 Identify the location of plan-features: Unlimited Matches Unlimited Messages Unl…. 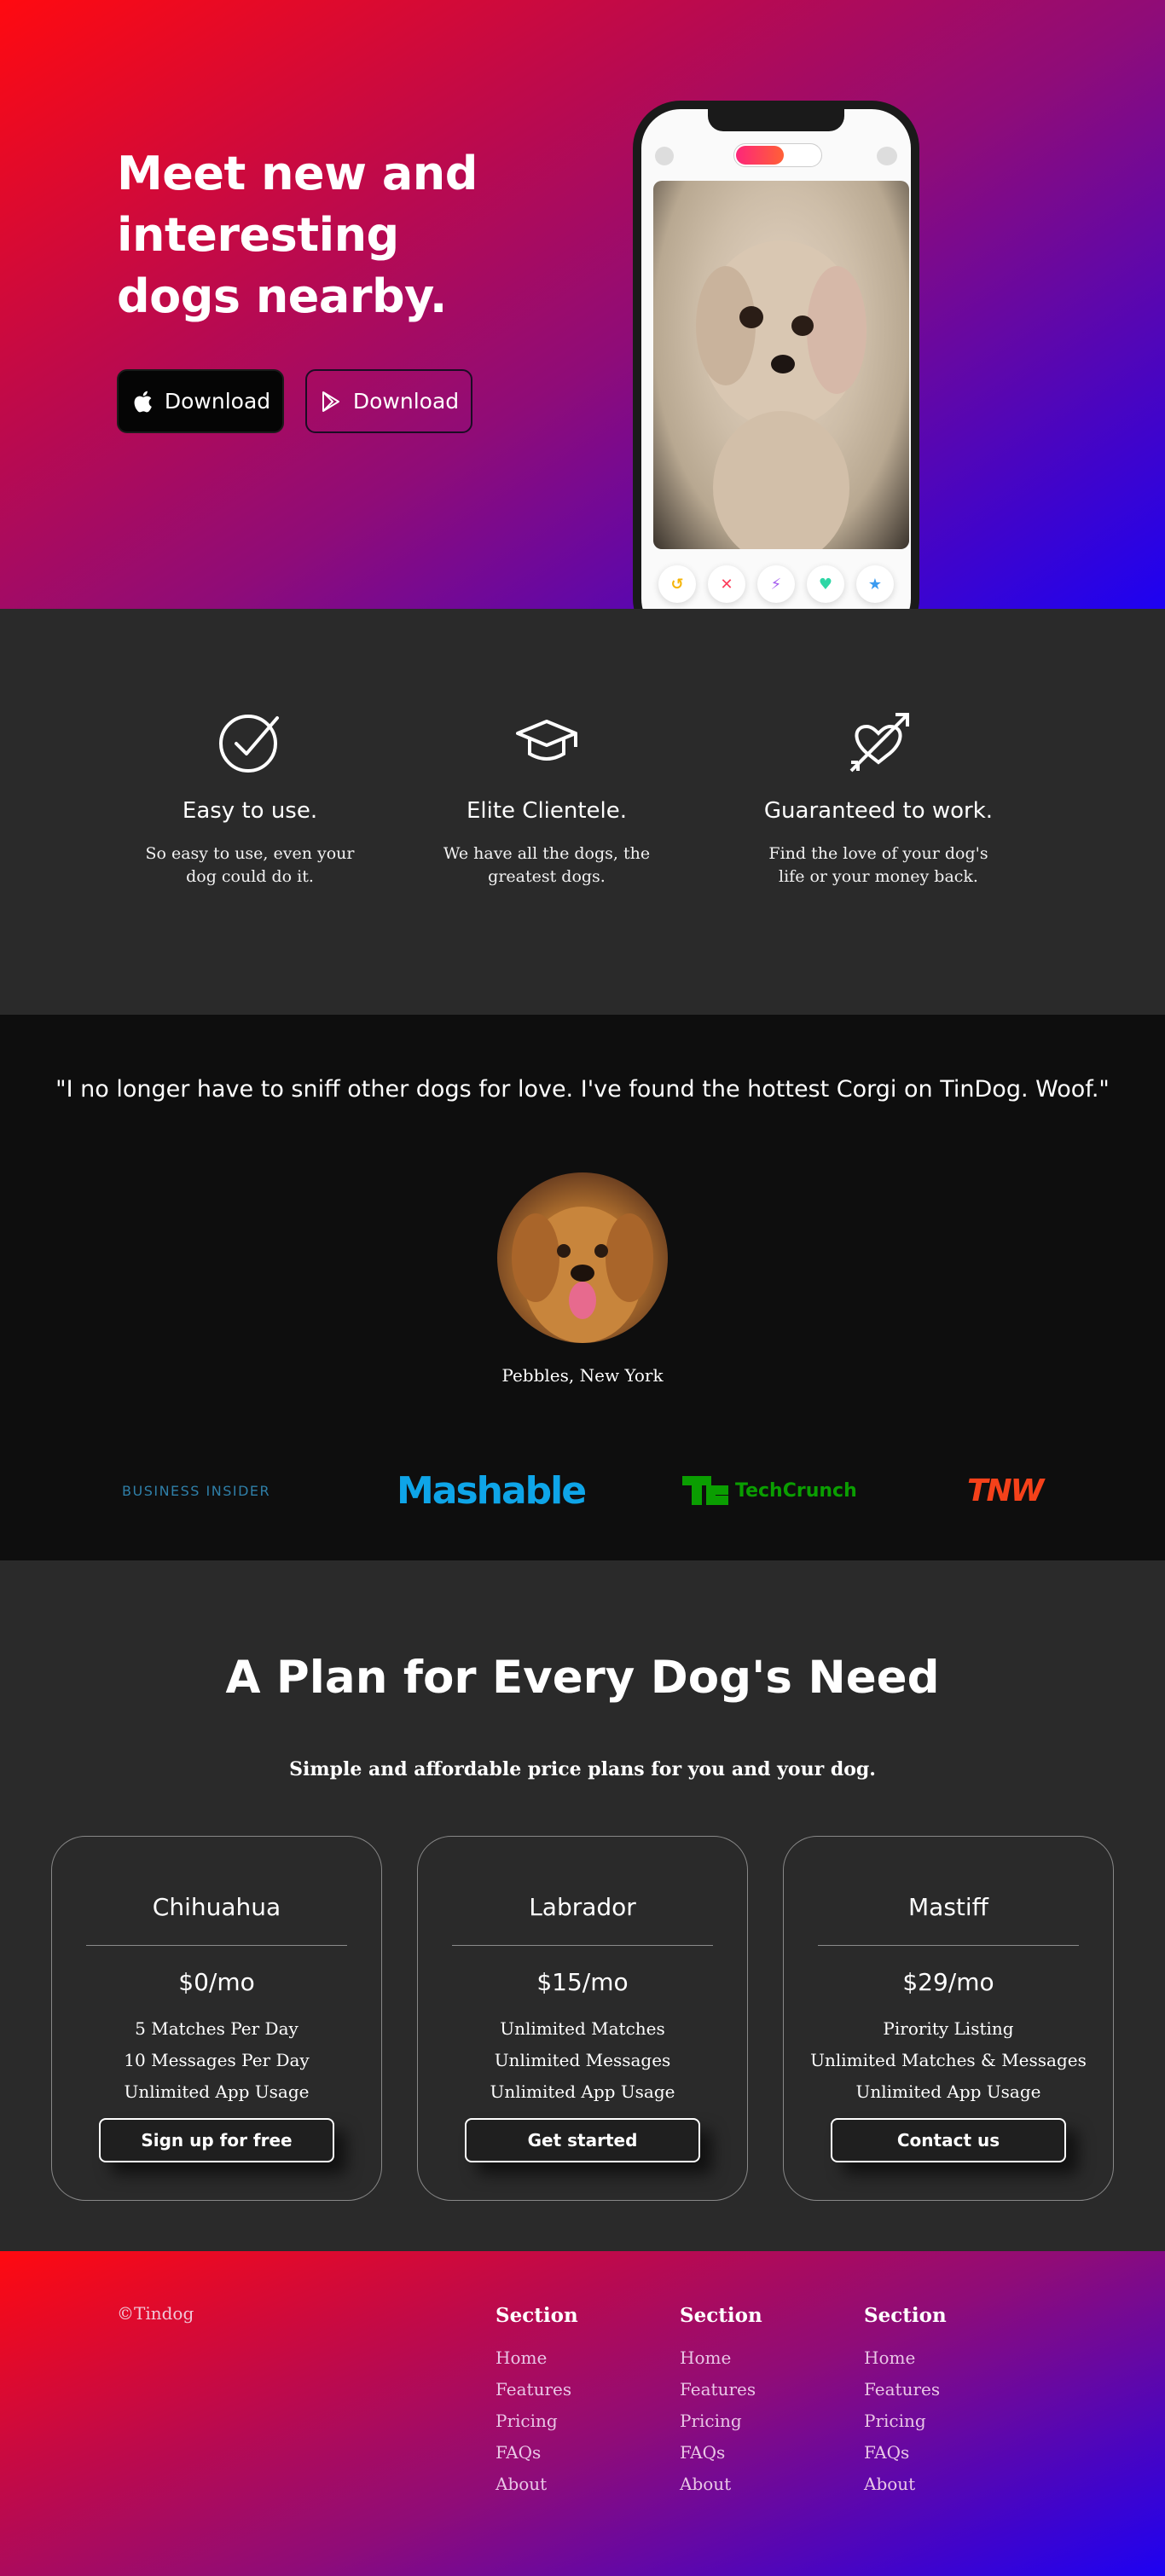
(582, 2060).